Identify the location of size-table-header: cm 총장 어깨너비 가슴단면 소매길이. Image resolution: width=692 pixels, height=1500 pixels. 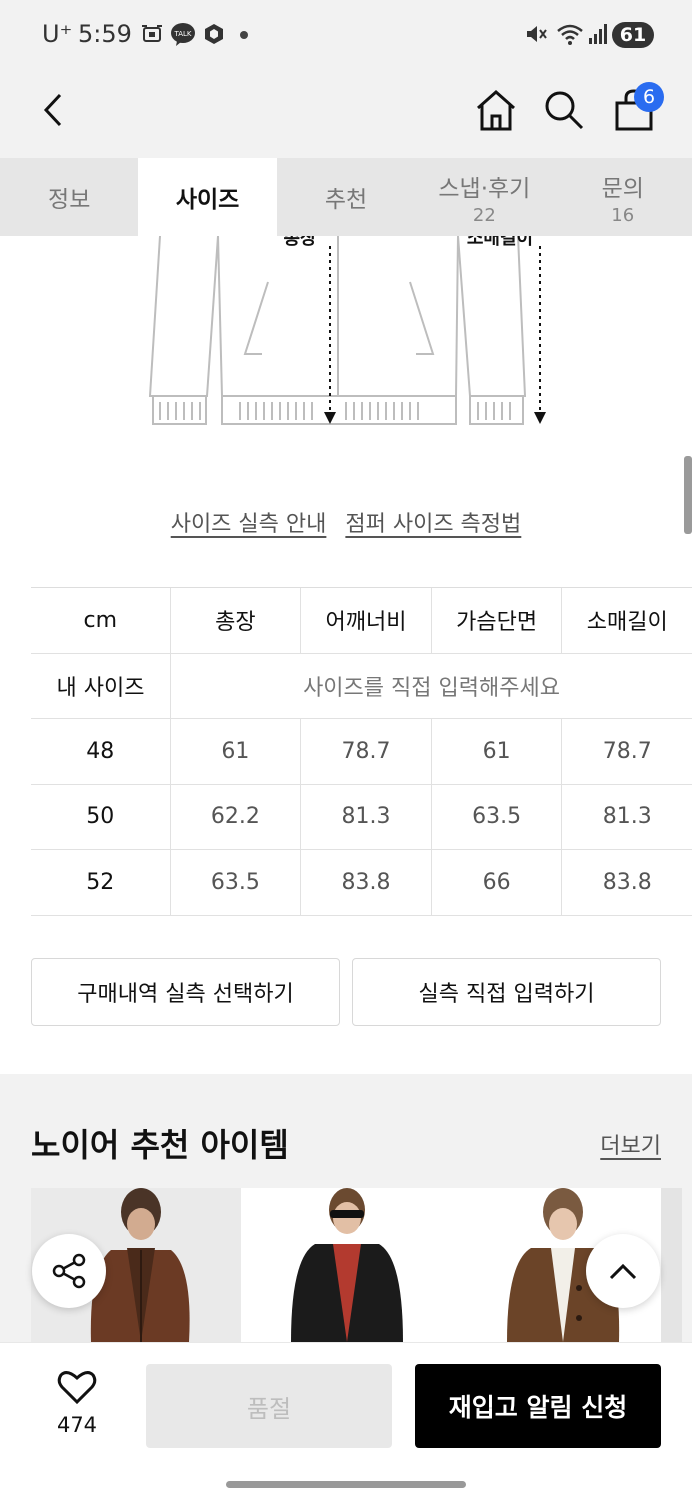
(361, 621).